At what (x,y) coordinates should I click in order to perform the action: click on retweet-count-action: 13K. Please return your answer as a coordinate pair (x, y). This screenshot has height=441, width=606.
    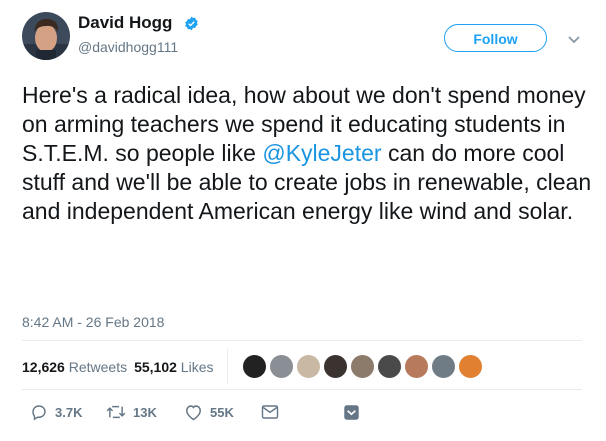
    Looking at the image, I should click on (145, 412).